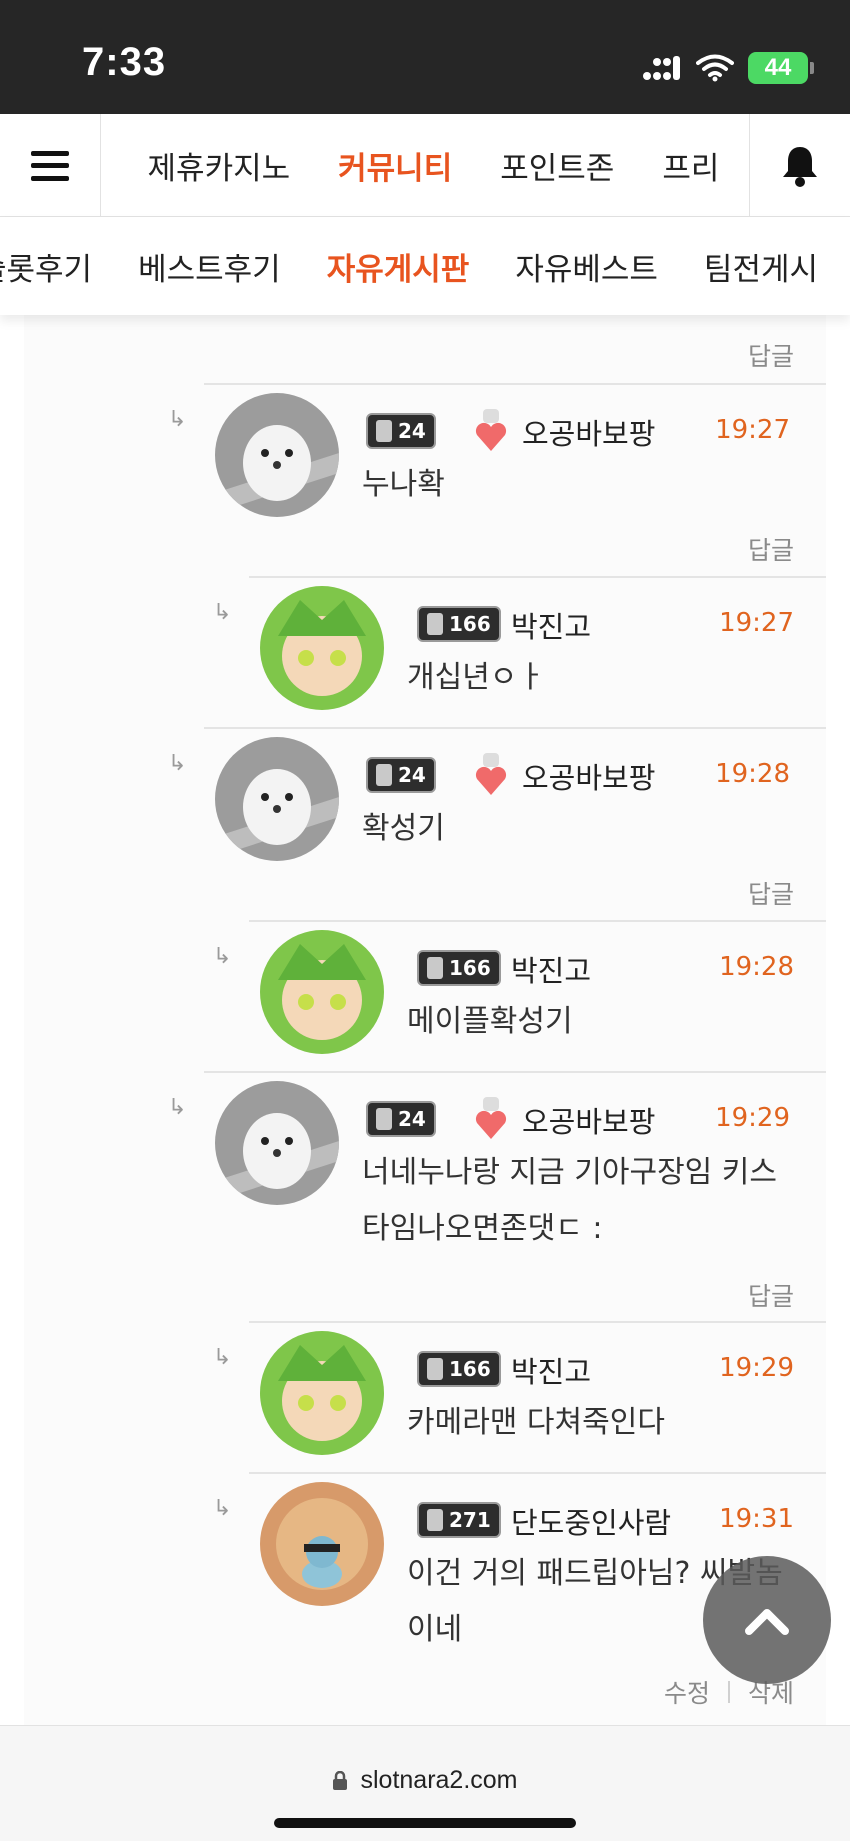 The width and height of the screenshot is (850, 1841). I want to click on menu-button, so click(50, 165).